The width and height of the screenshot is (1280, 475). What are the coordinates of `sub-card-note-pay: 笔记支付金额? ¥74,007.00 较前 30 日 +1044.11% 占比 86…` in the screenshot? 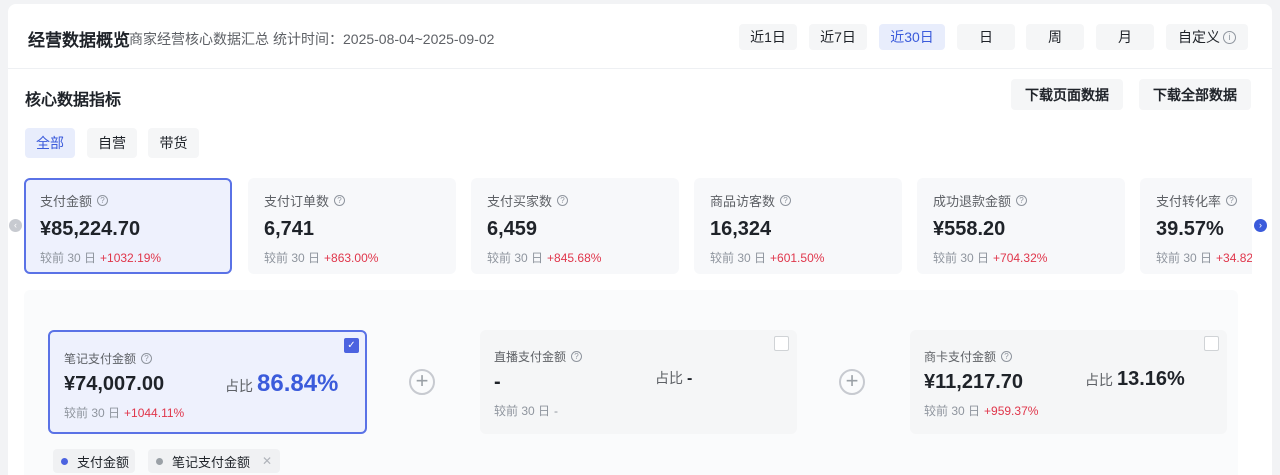 It's located at (207, 382).